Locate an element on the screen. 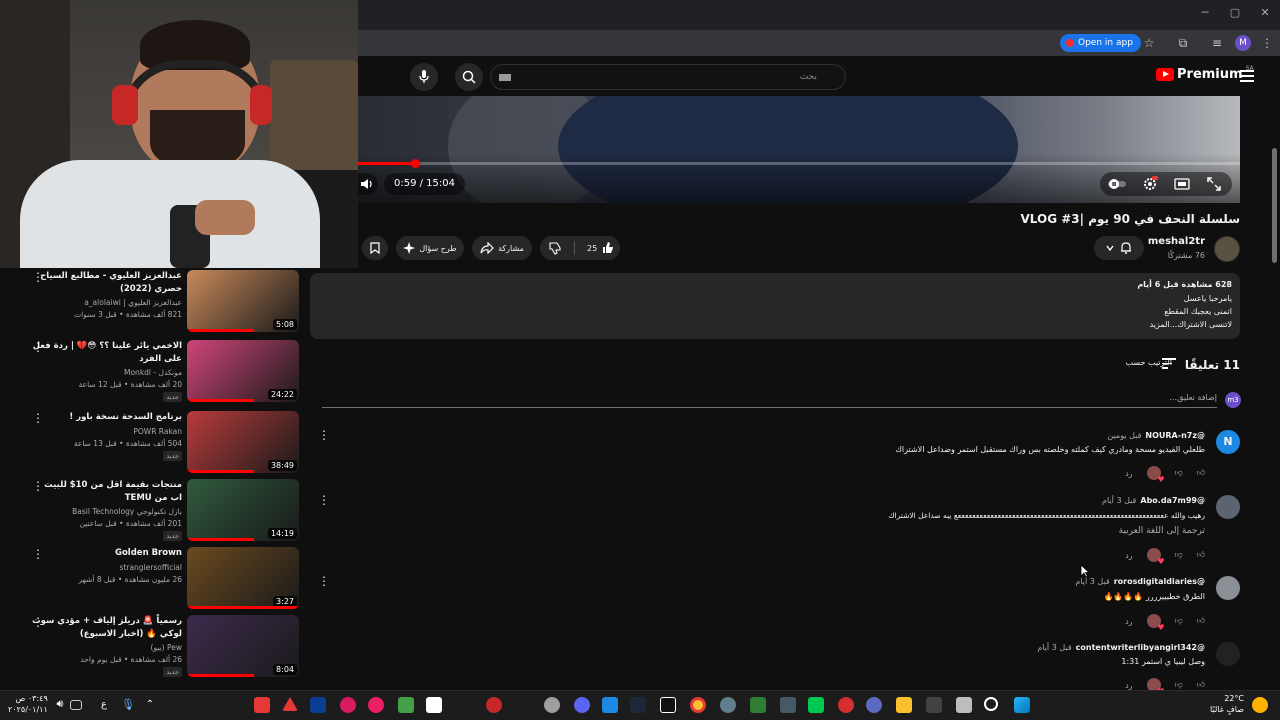 The height and width of the screenshot is (720, 1280). autoplay-toggle is located at coordinates (1116, 184).